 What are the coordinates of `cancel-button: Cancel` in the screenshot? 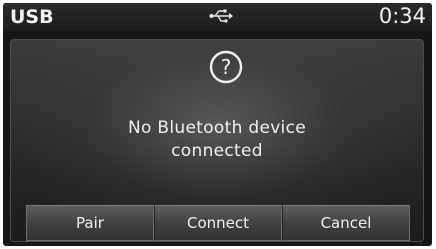 It's located at (346, 223).